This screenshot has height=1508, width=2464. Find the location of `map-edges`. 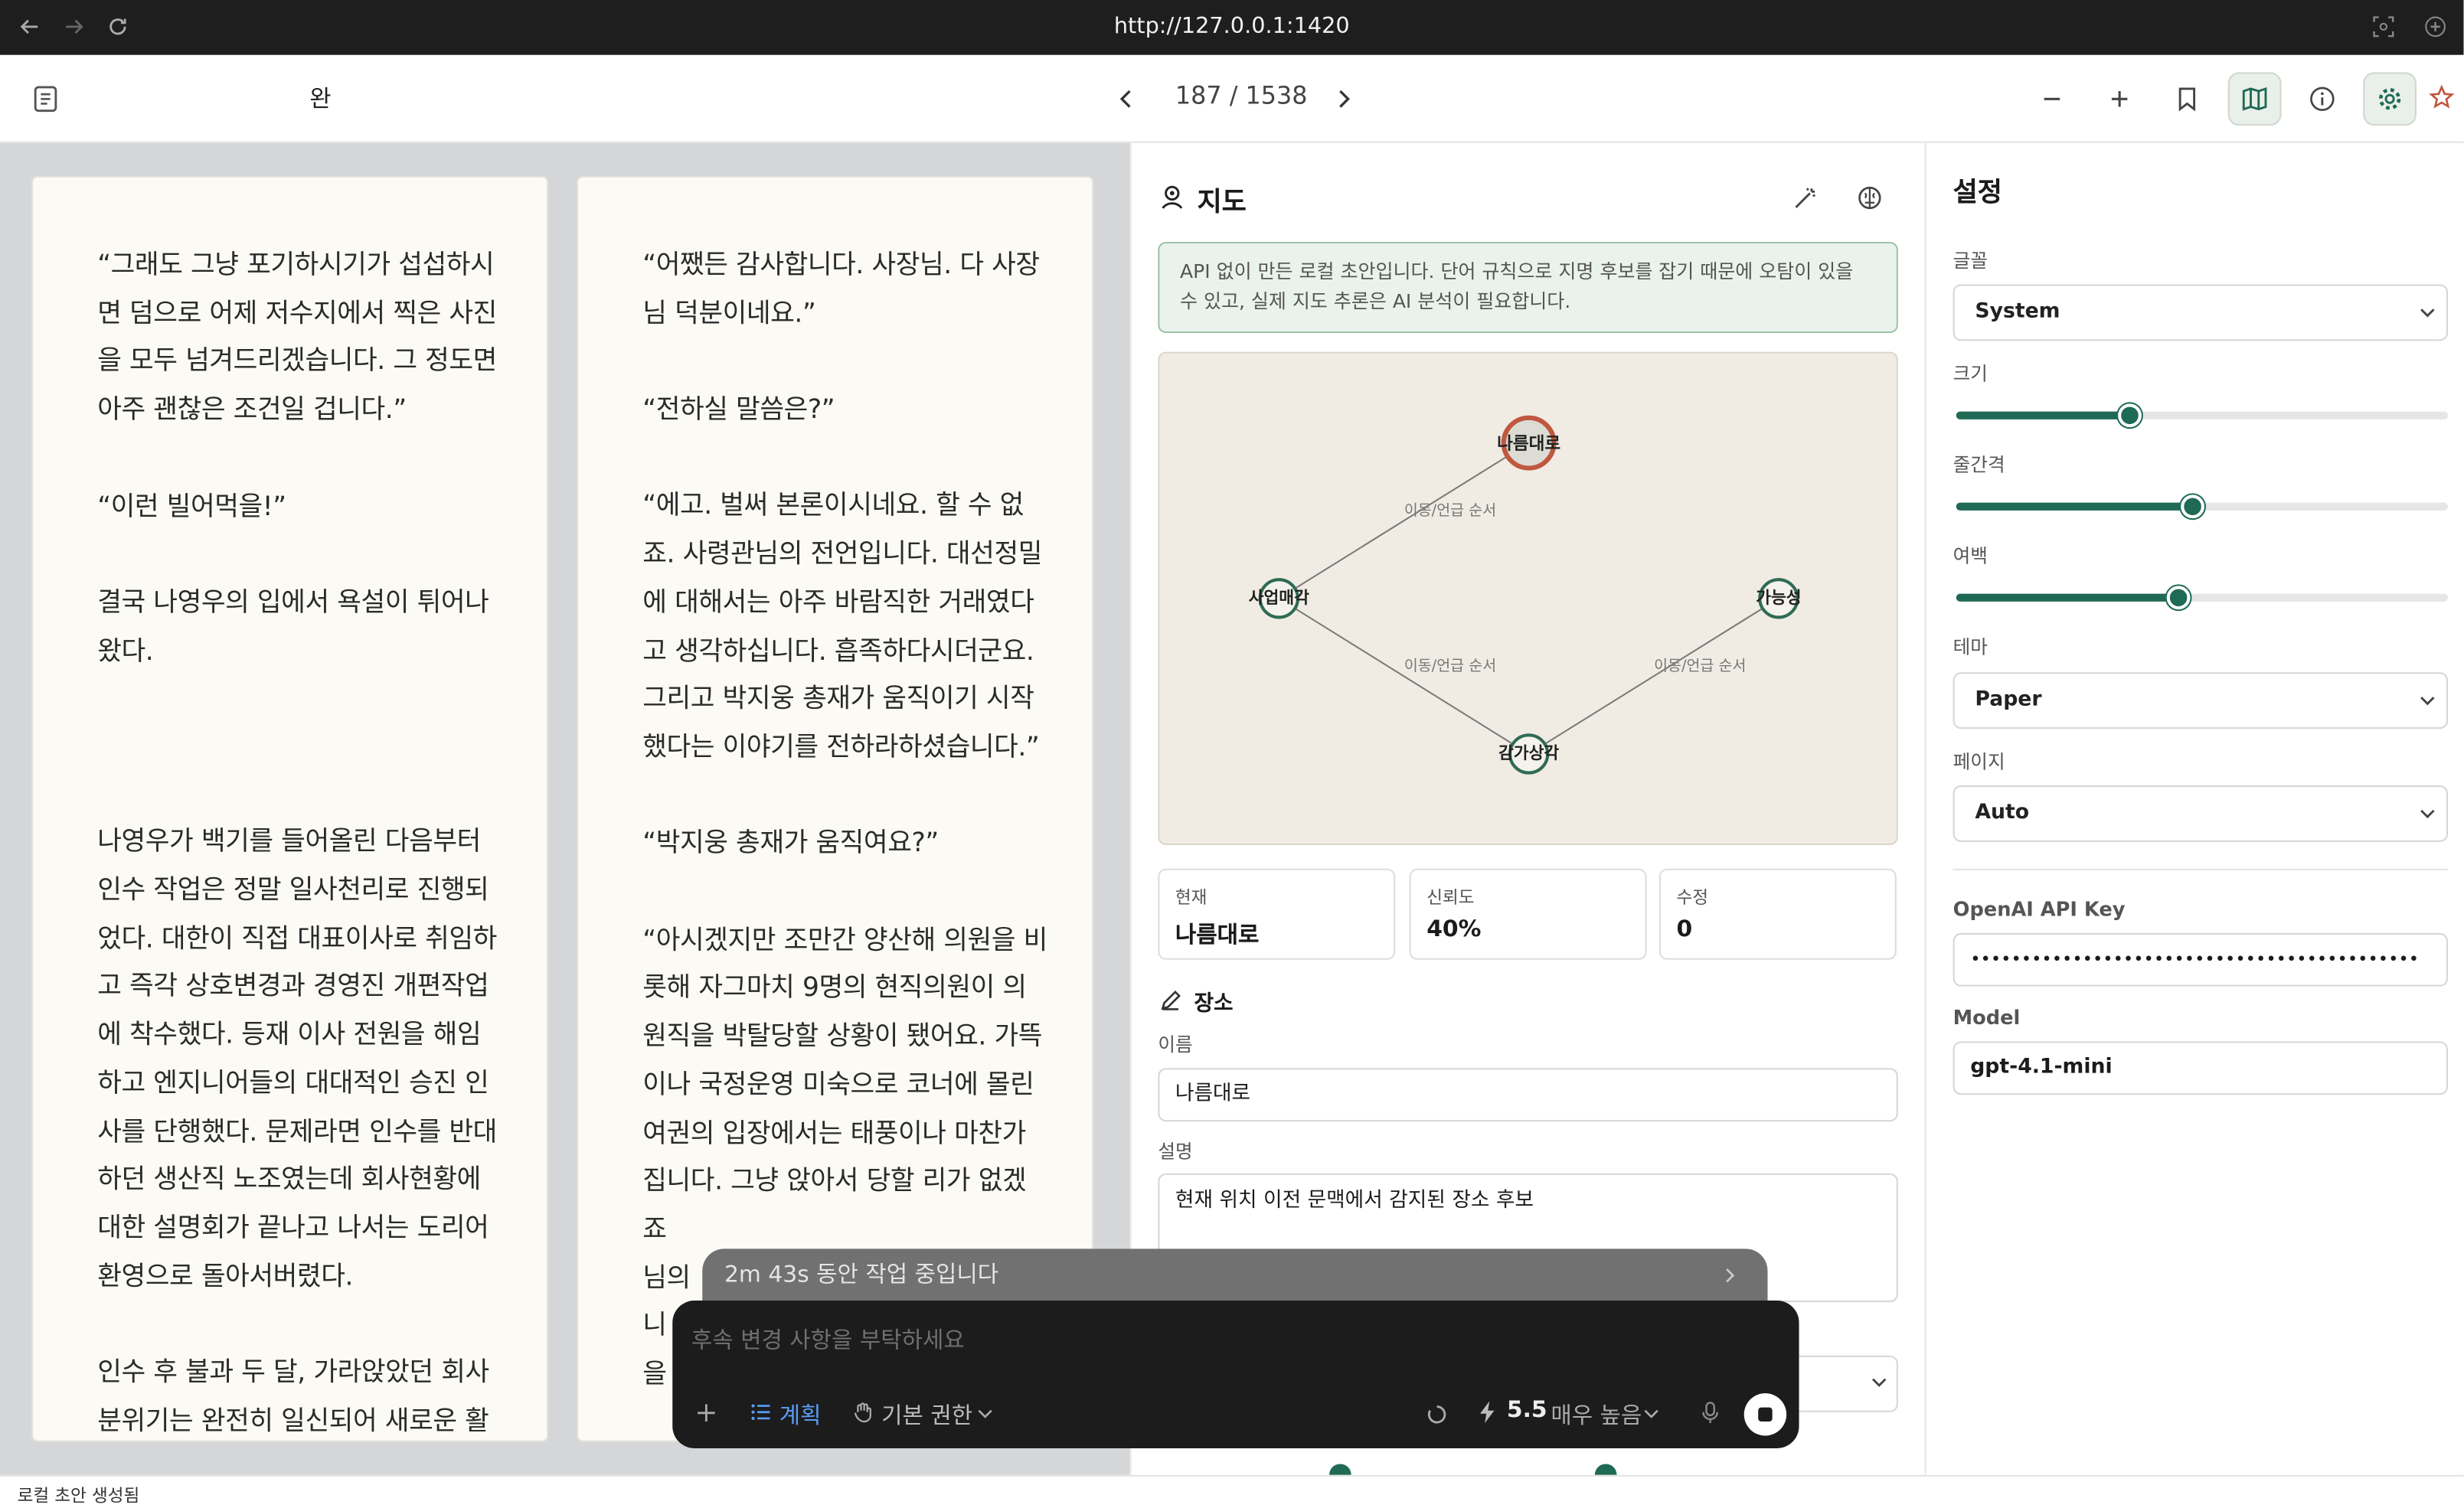

map-edges is located at coordinates (1528, 598).